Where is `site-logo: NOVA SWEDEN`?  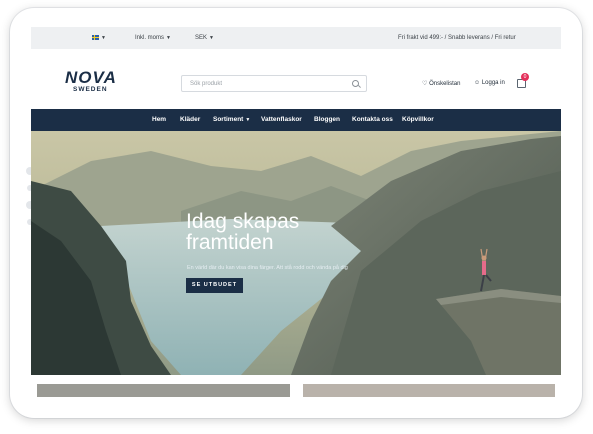
site-logo: NOVA SWEDEN is located at coordinates (91, 80).